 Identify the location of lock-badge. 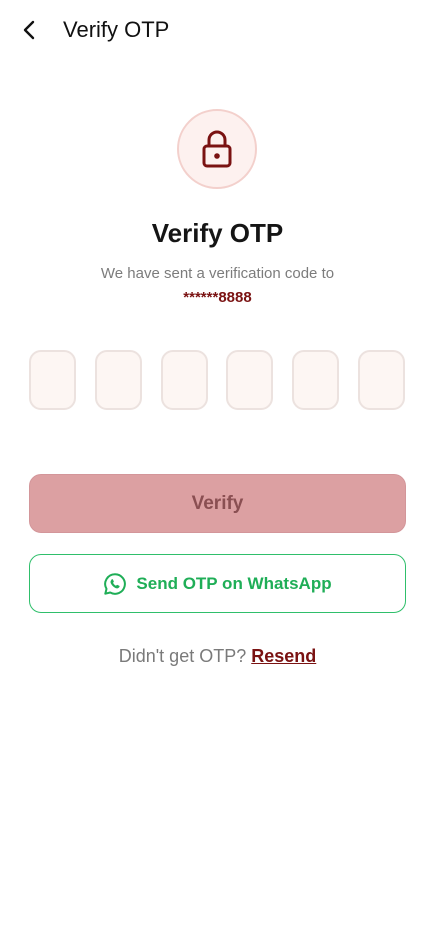
(217, 149).